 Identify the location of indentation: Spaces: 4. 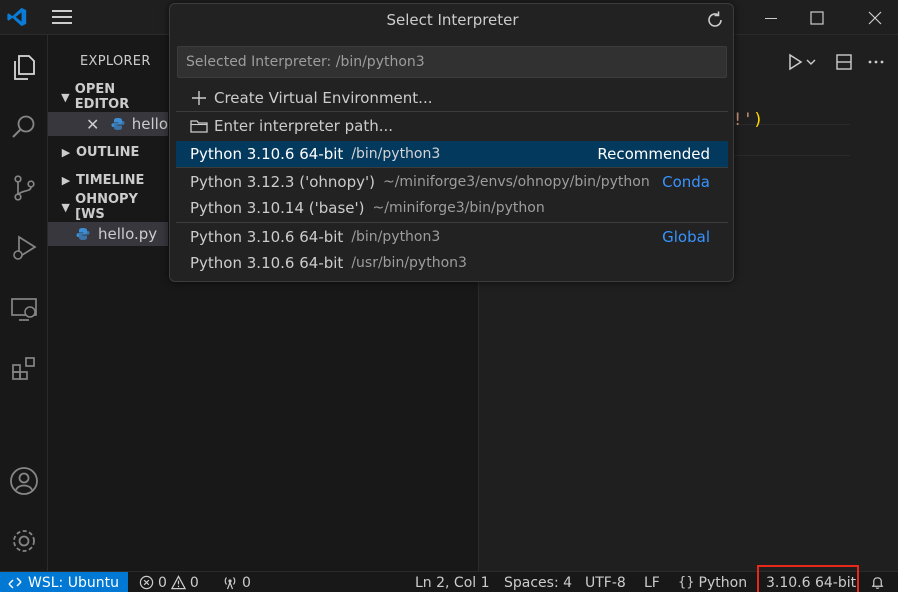
(538, 582).